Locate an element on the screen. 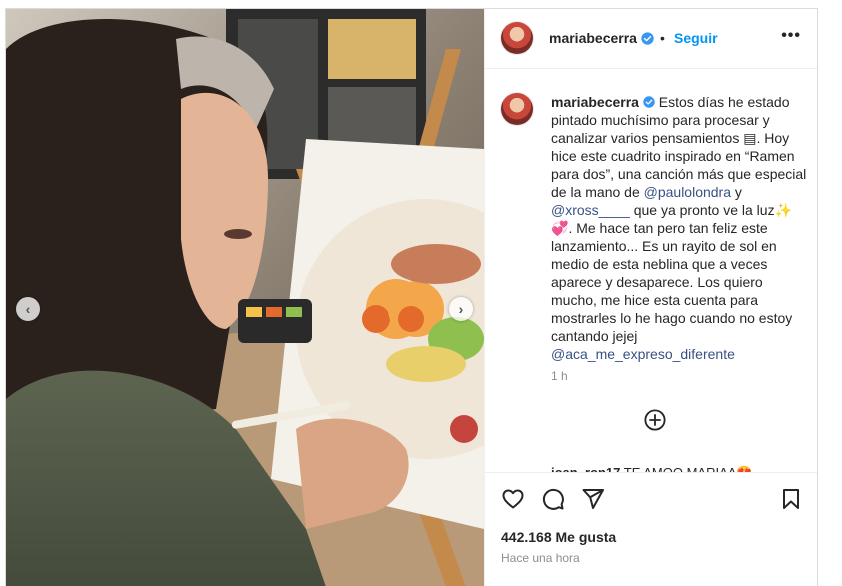 The height and width of the screenshot is (586, 842). post-timestamp: Hace una hora is located at coordinates (540, 558).